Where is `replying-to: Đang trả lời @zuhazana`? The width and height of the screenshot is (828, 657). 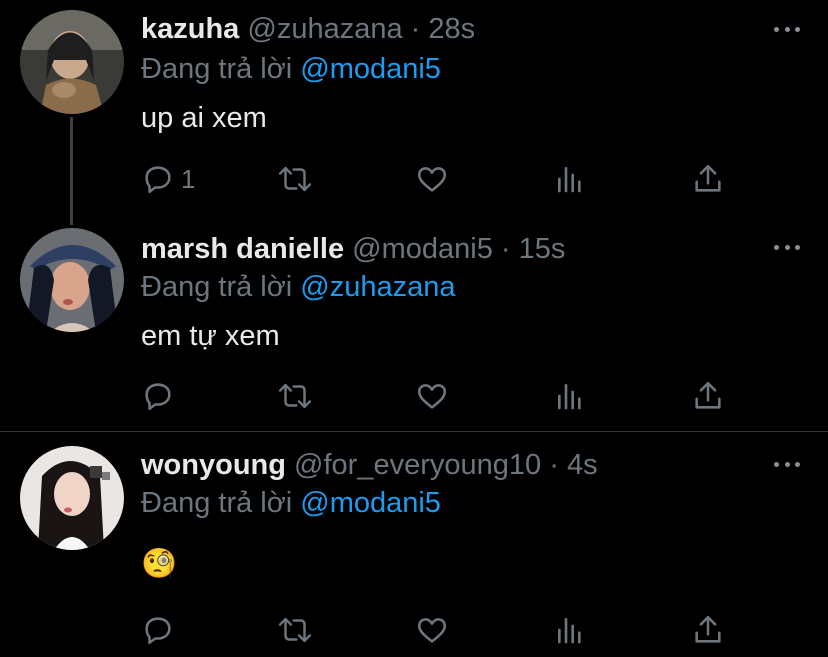 replying-to: Đang trả lời @zuhazana is located at coordinates (298, 287).